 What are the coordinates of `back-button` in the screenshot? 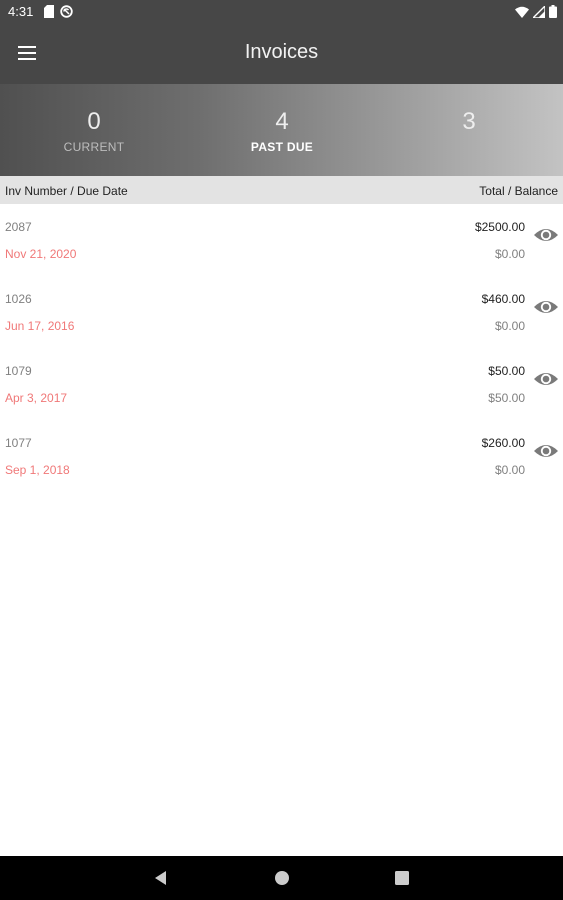 It's located at (161, 878).